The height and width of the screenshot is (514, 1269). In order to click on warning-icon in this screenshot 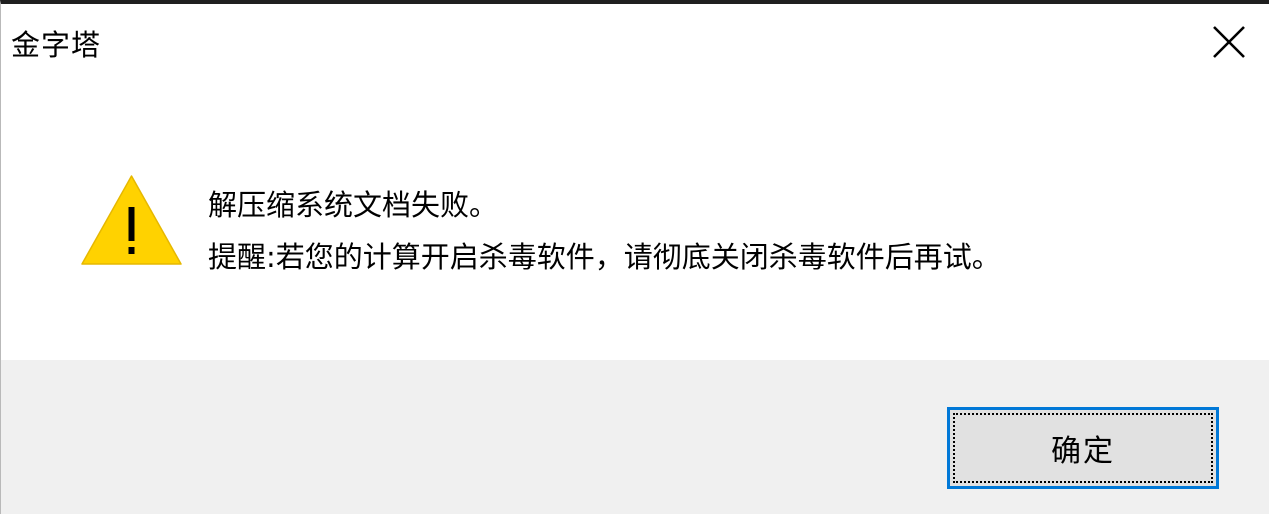, I will do `click(131, 220)`.